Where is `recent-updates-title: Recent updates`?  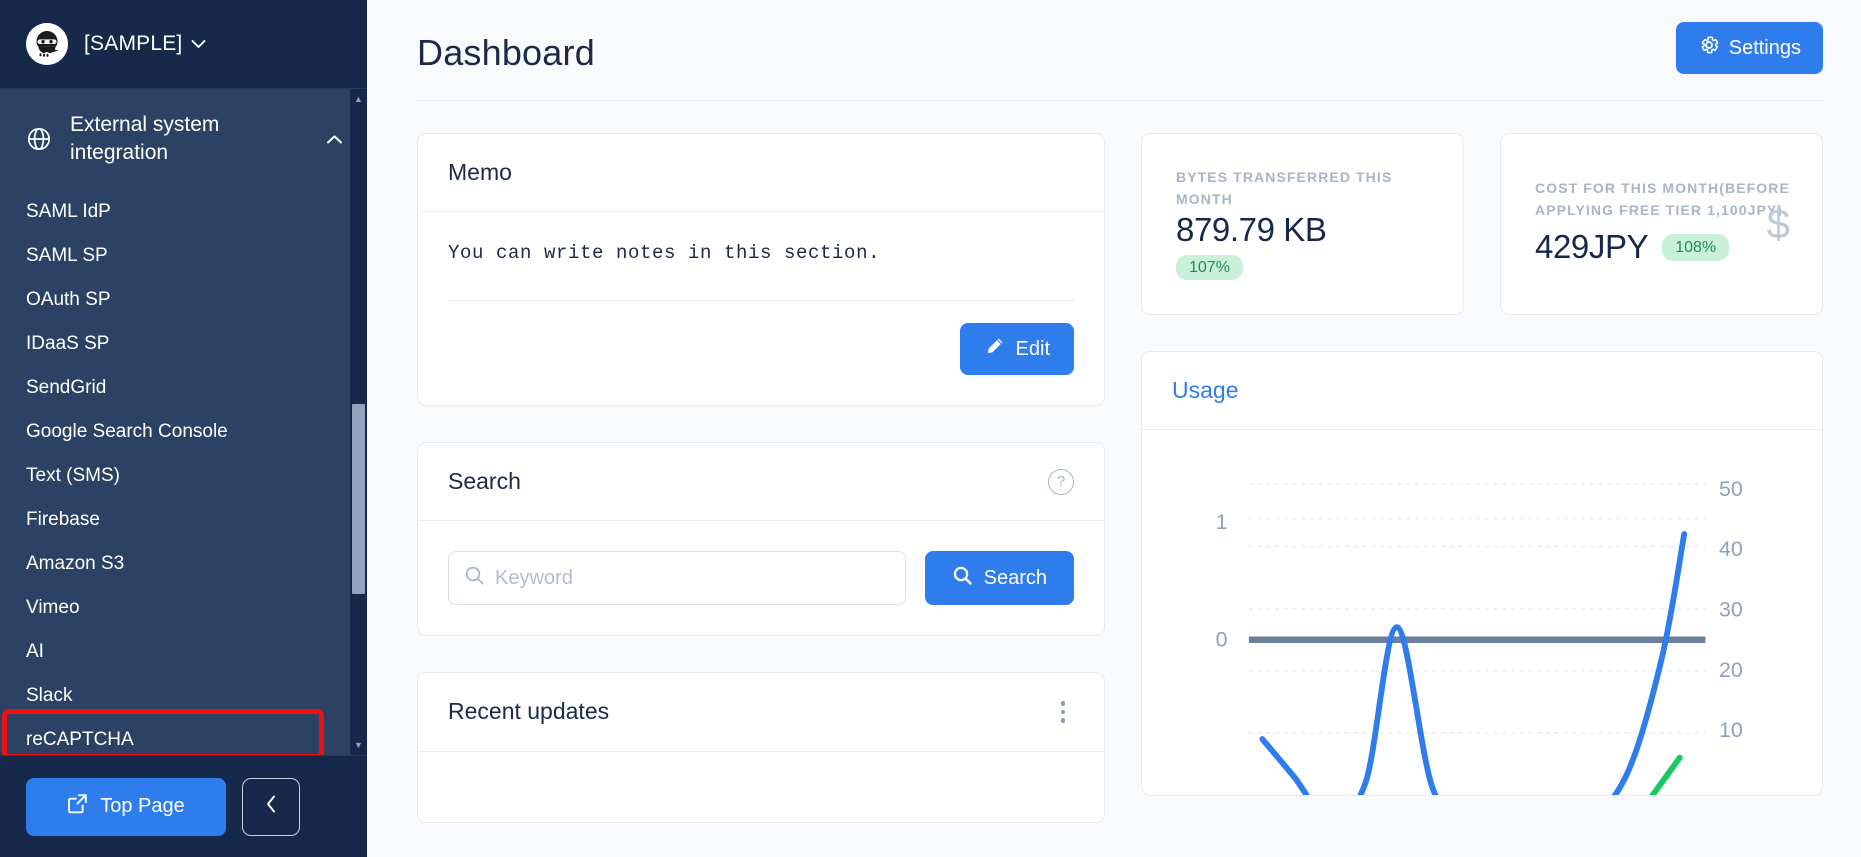
recent-updates-title: Recent updates is located at coordinates (529, 711).